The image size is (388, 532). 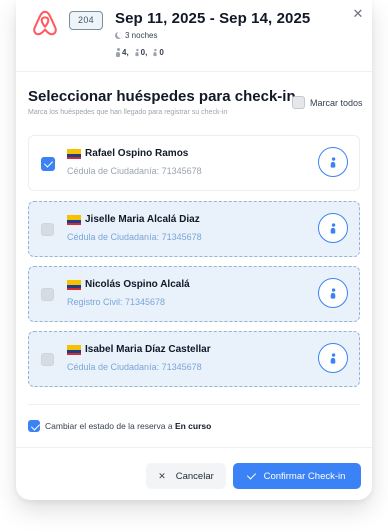 I want to click on modal-actions: ✕ Cancelar Confirmar Check-in, so click(x=194, y=468).